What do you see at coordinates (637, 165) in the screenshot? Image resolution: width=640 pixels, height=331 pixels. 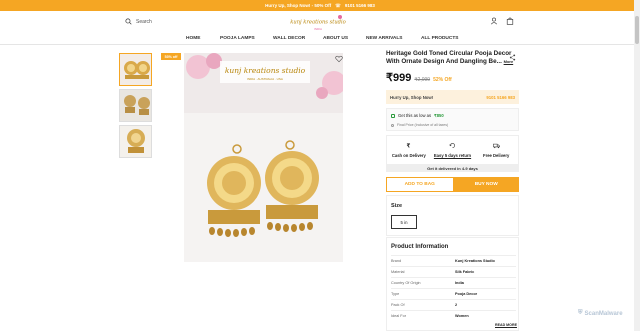 I see `scrollbar-track` at bounding box center [637, 165].